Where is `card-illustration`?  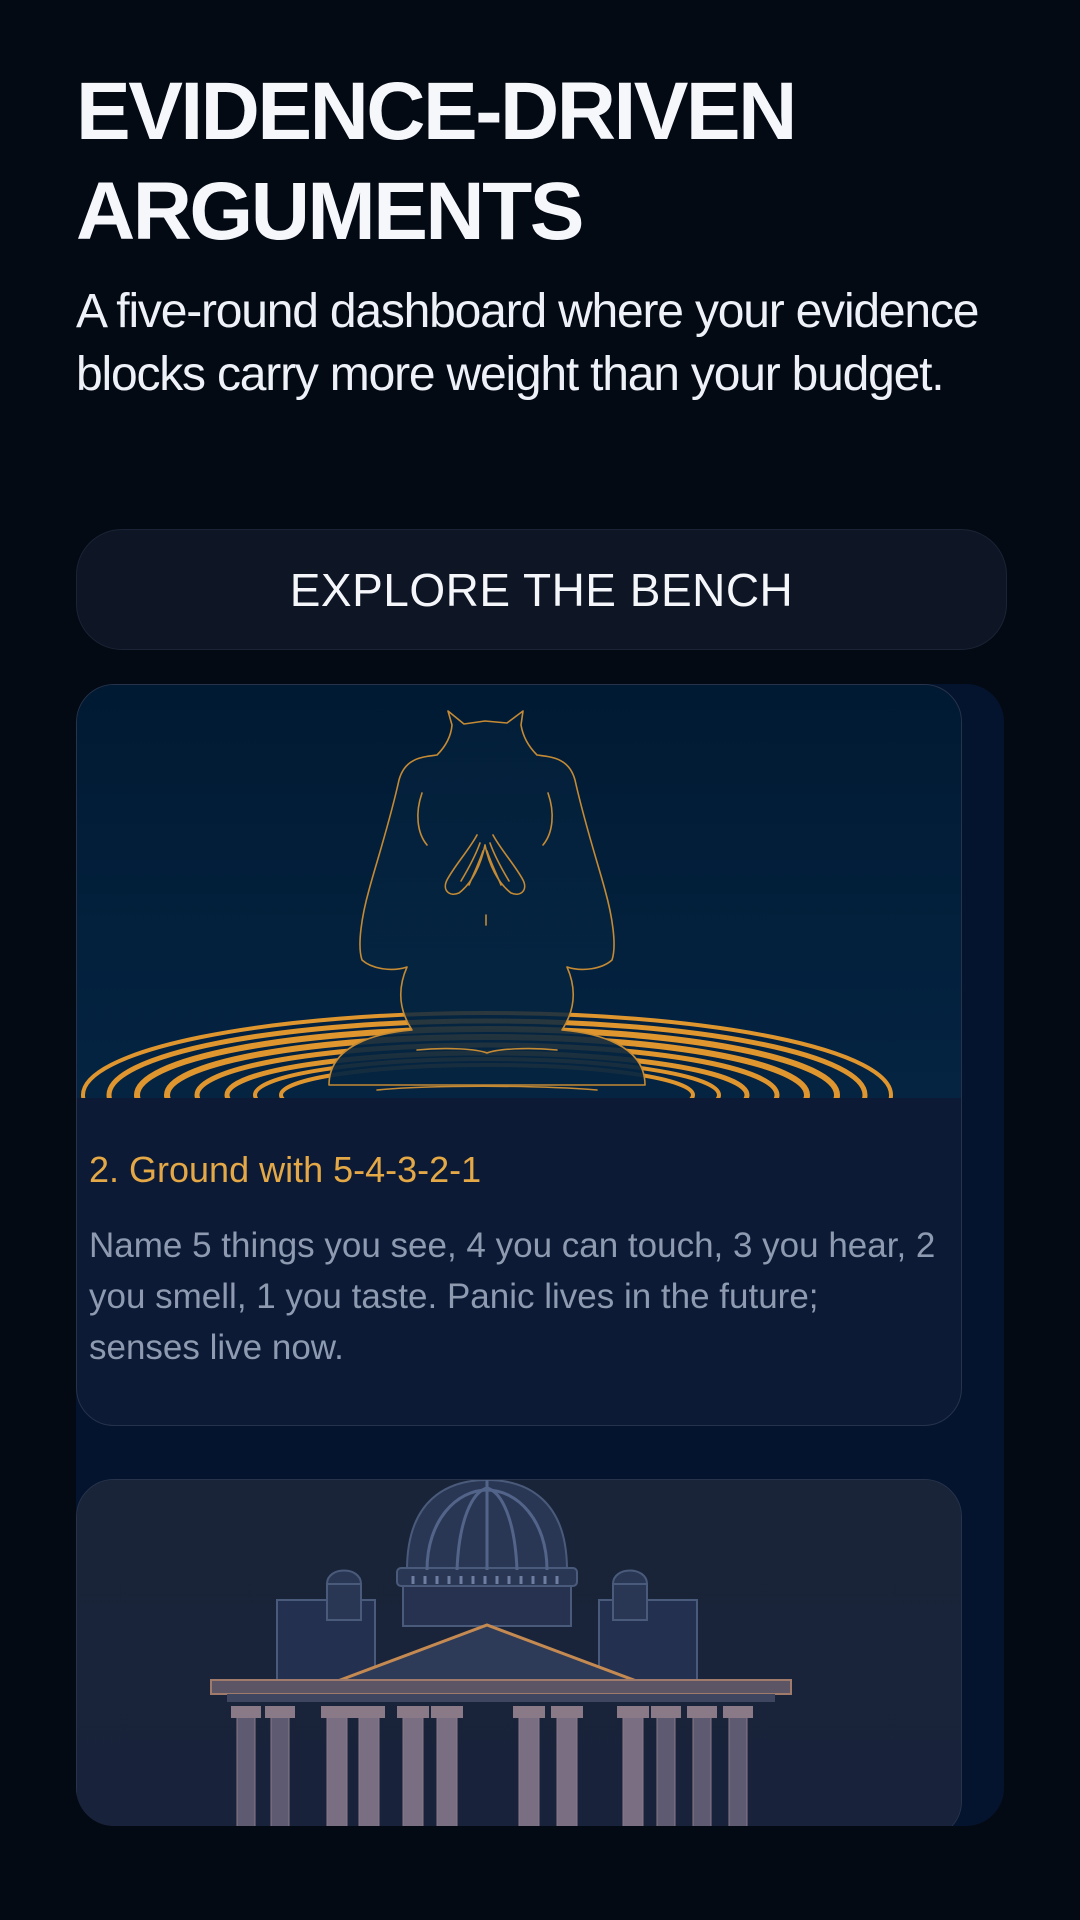 card-illustration is located at coordinates (519, 1653).